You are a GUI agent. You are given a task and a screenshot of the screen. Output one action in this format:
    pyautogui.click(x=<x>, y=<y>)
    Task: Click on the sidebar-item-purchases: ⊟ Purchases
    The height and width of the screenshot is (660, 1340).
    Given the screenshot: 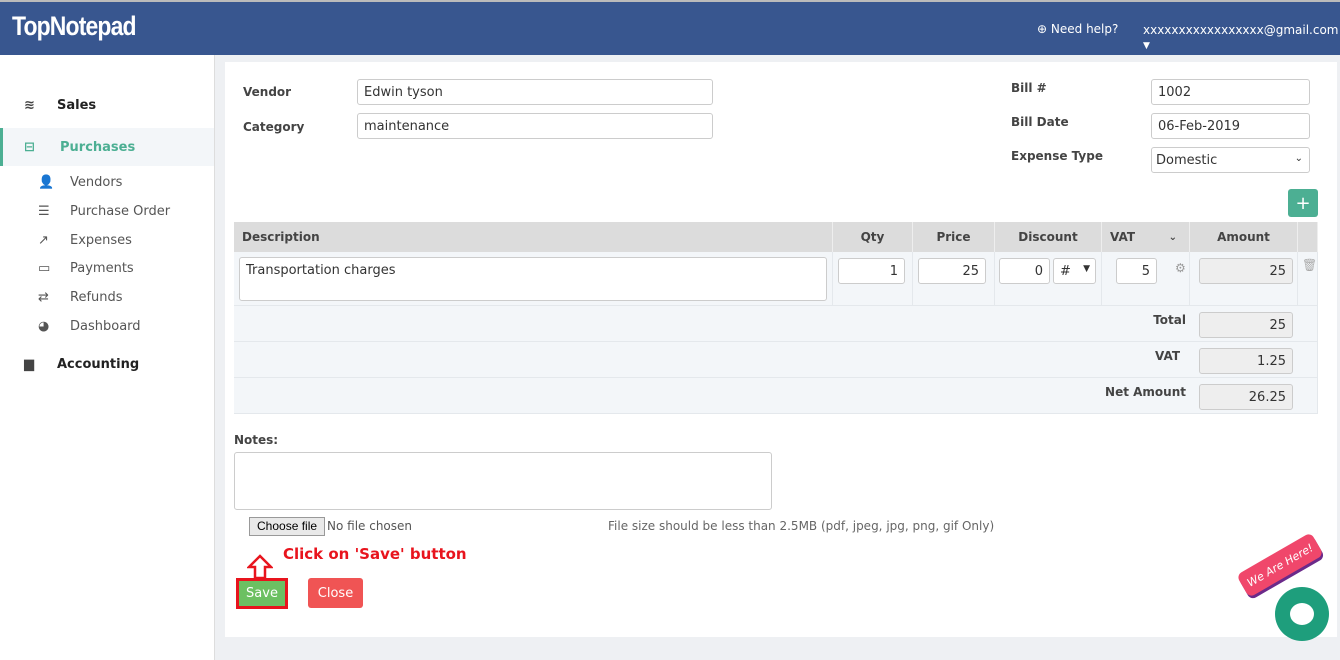 What is the action you would take?
    pyautogui.click(x=107, y=147)
    